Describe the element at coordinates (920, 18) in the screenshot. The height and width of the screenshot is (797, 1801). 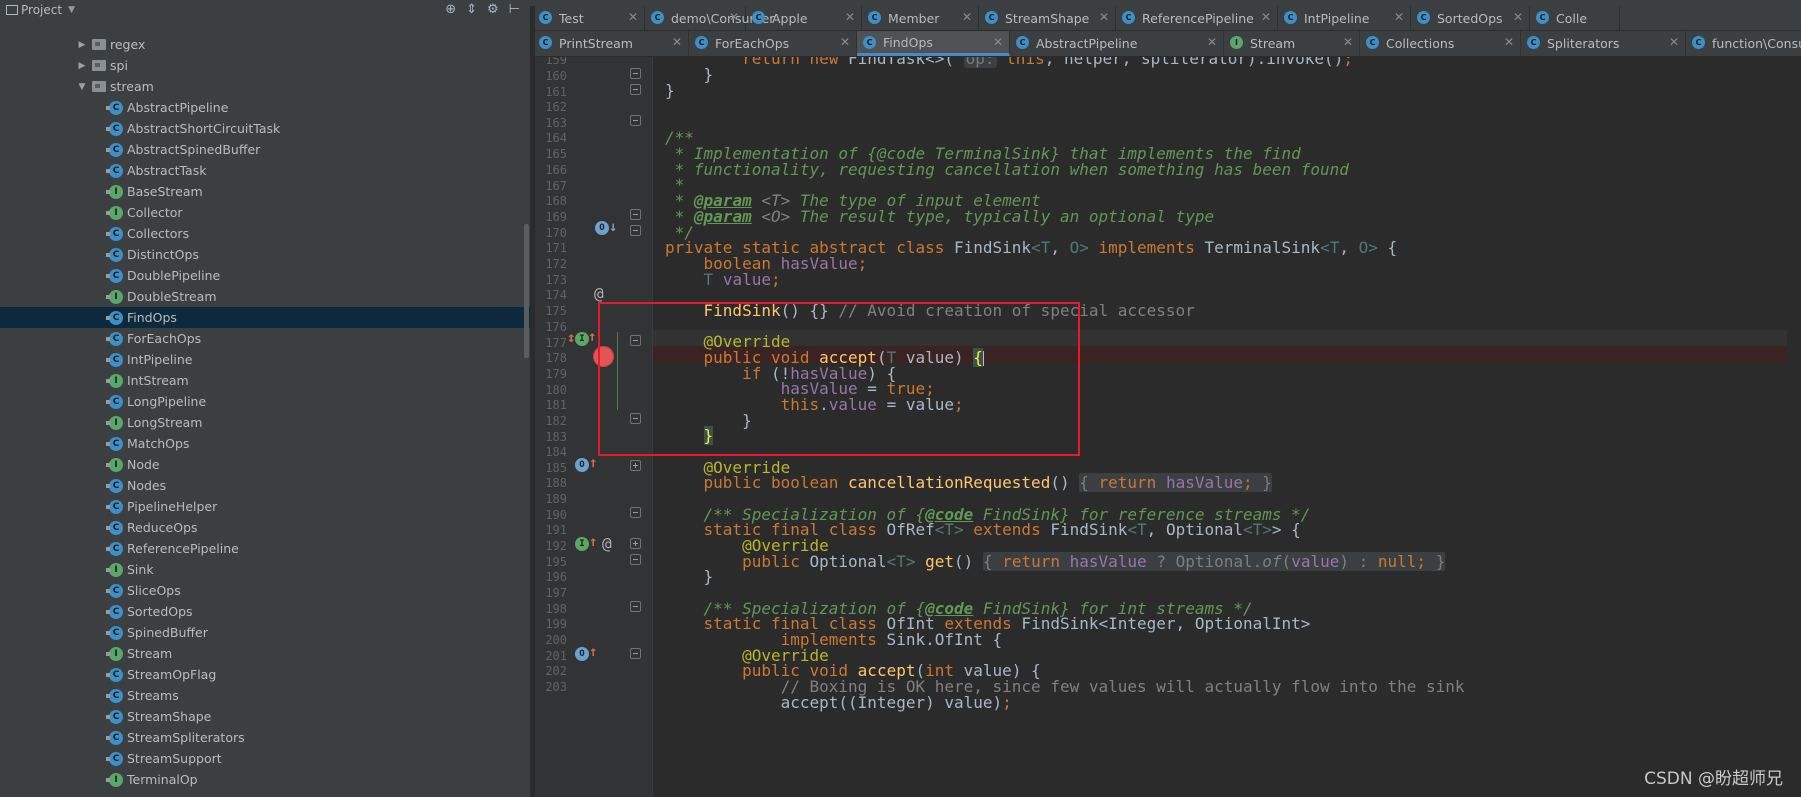
I see `tab-member: C Member ✕` at that location.